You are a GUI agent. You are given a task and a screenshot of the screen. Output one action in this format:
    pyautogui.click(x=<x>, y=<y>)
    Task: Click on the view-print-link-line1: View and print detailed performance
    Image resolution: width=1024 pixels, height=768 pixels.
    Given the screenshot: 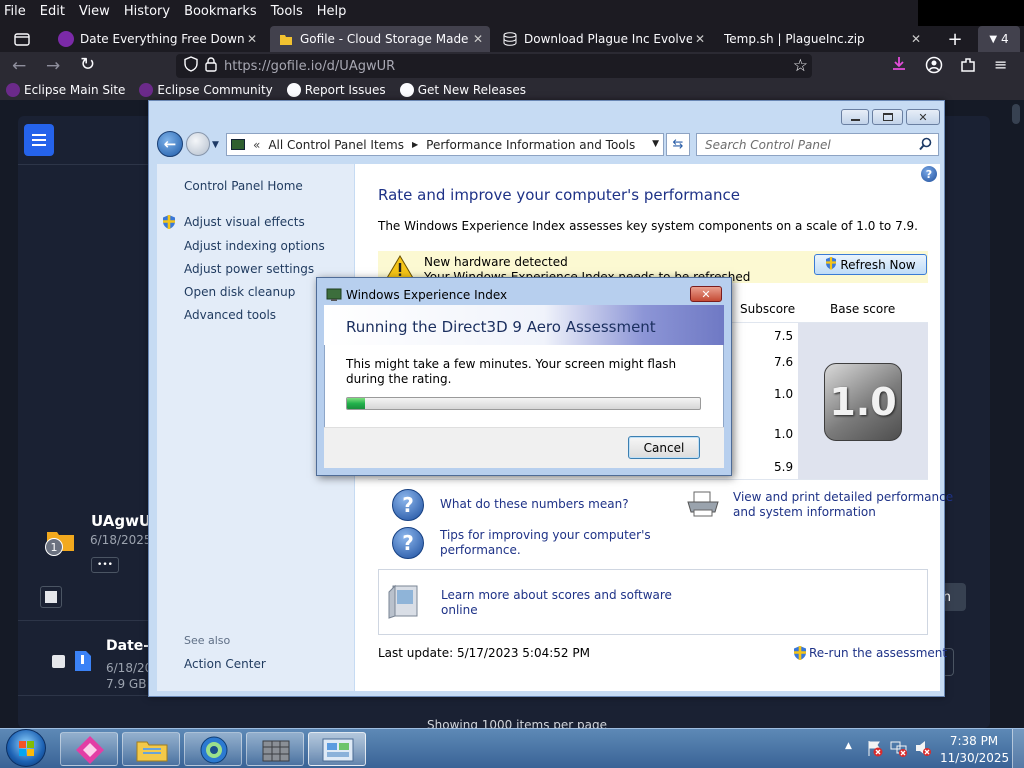 What is the action you would take?
    pyautogui.click(x=843, y=497)
    